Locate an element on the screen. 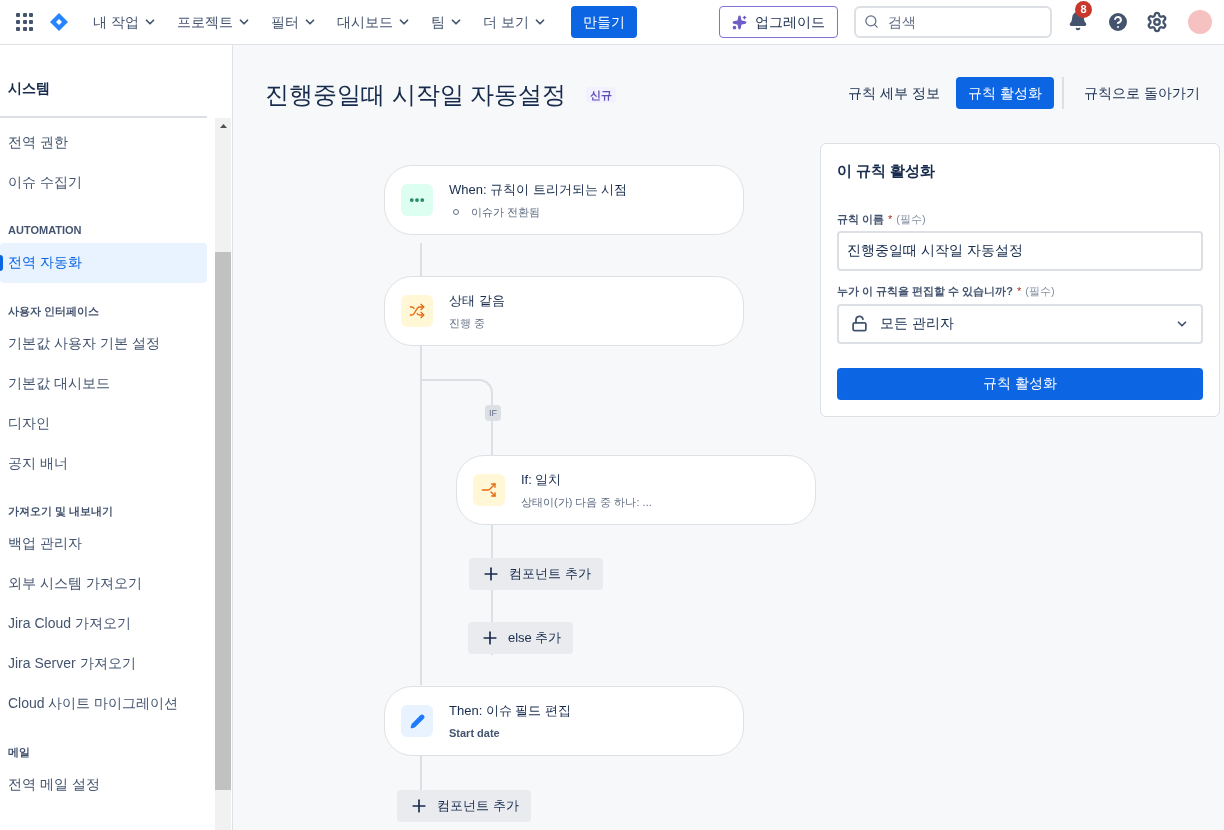 The height and width of the screenshot is (830, 1224). upgrade-button: 업그레이드 is located at coordinates (778, 22).